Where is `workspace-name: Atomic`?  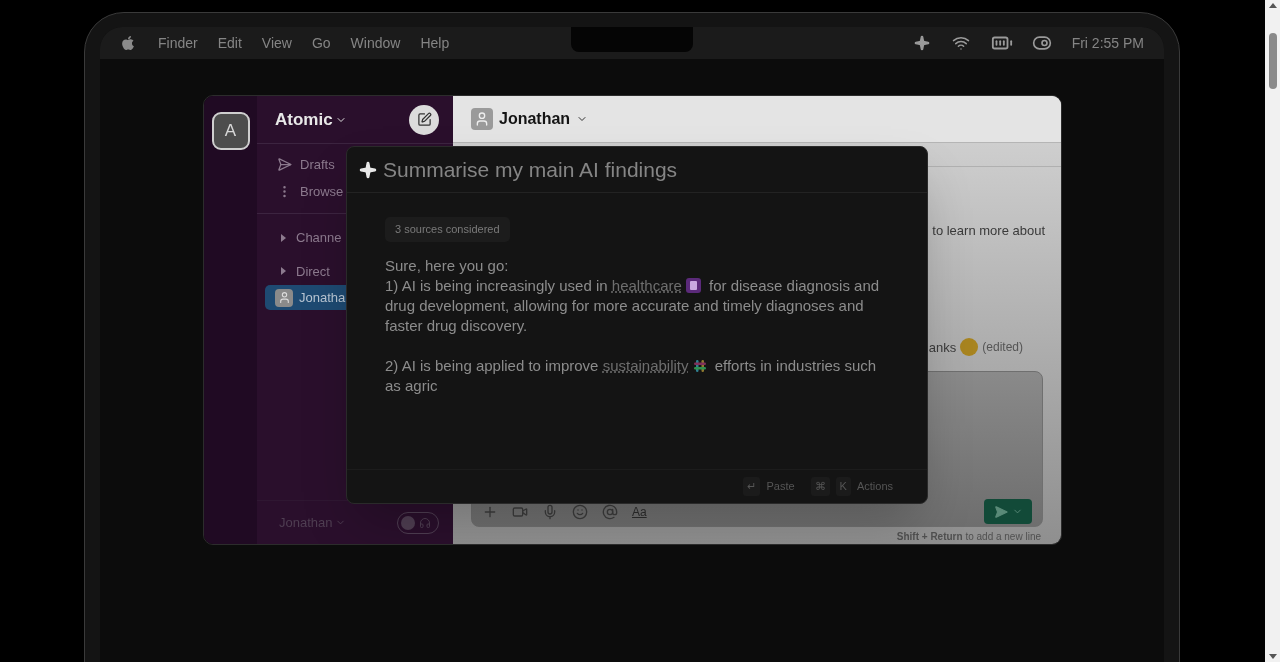
workspace-name: Atomic is located at coordinates (304, 119).